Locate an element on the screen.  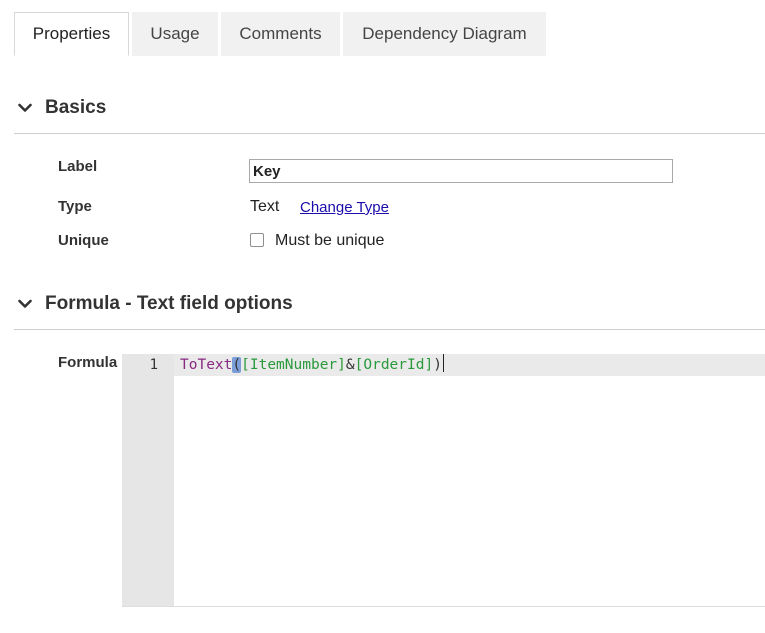
editor-gutter: 1 is located at coordinates (148, 480).